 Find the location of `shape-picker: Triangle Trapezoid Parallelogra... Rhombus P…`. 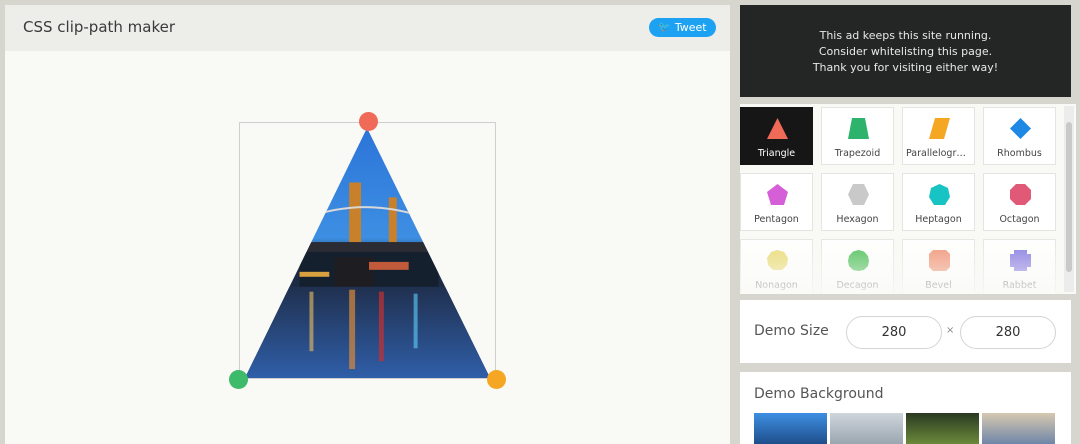

shape-picker: Triangle Trapezoid Parallelogra... Rhombus P… is located at coordinates (908, 199).